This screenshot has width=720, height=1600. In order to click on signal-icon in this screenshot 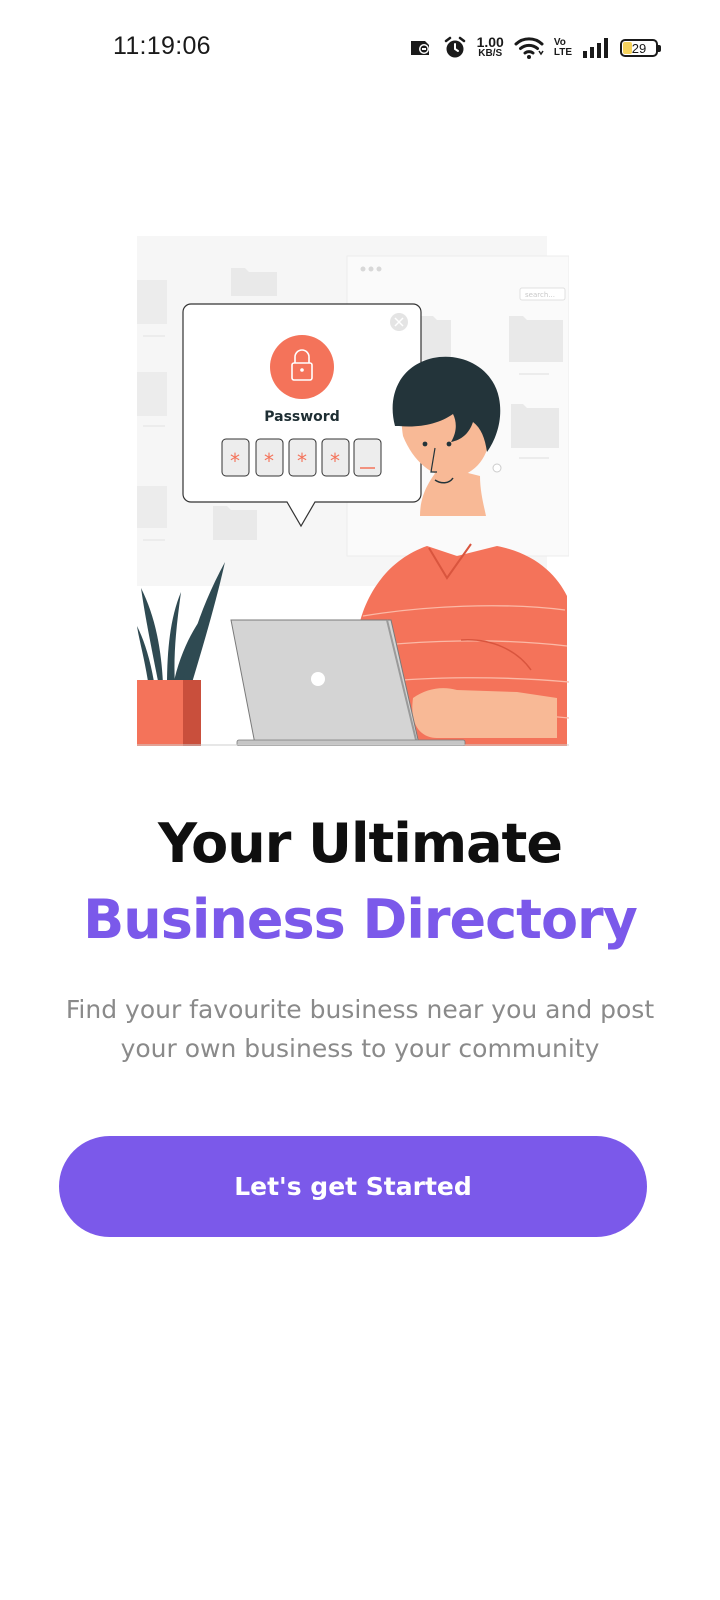, I will do `click(596, 48)`.